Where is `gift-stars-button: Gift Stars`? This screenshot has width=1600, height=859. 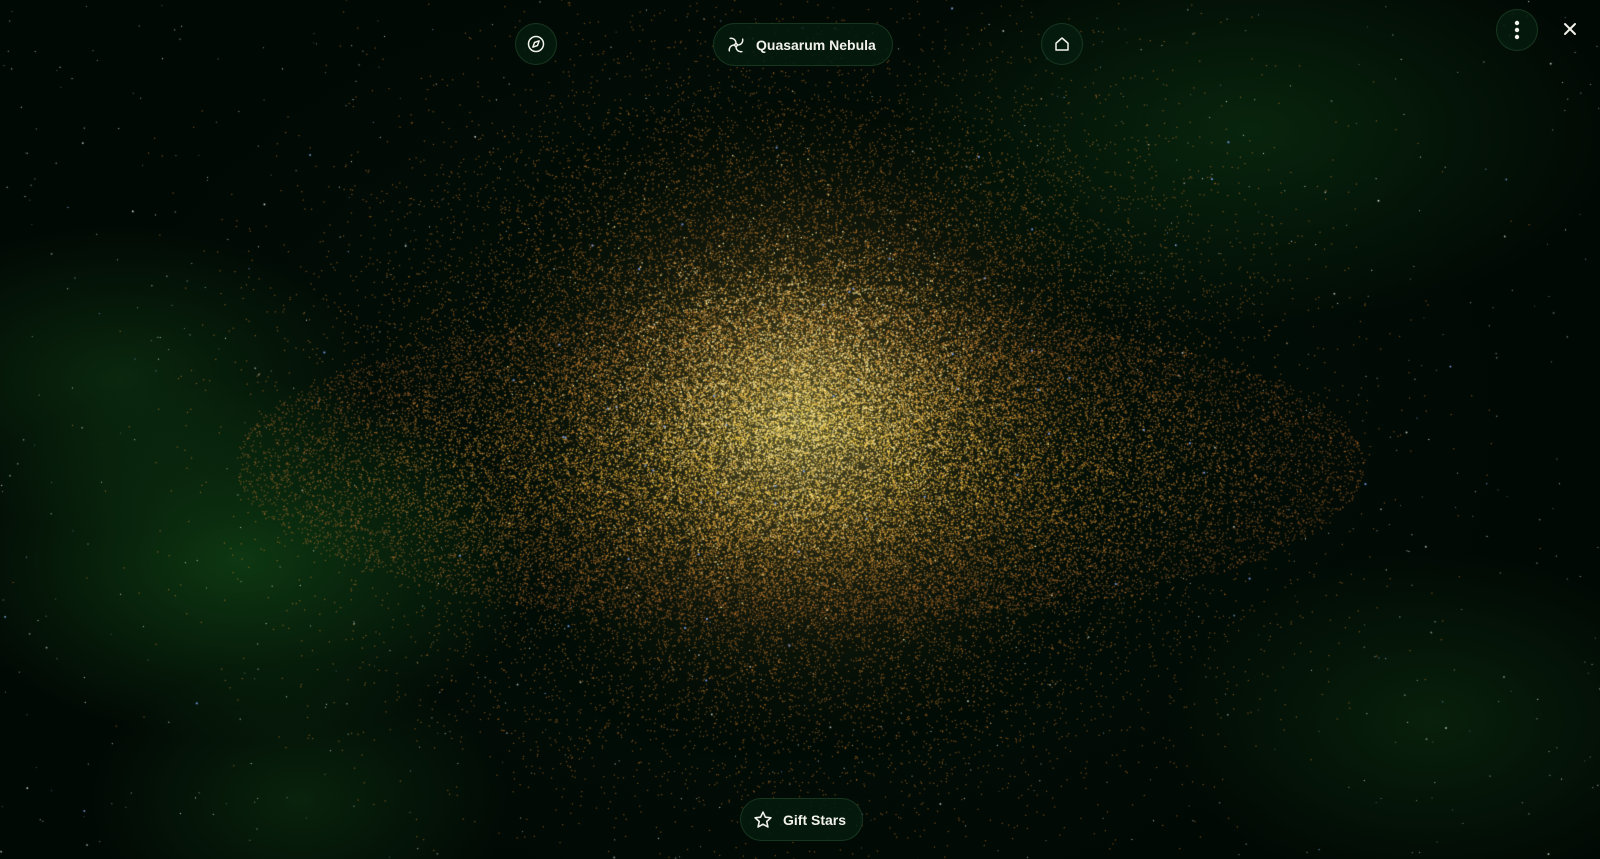
gift-stars-button: Gift Stars is located at coordinates (802, 819).